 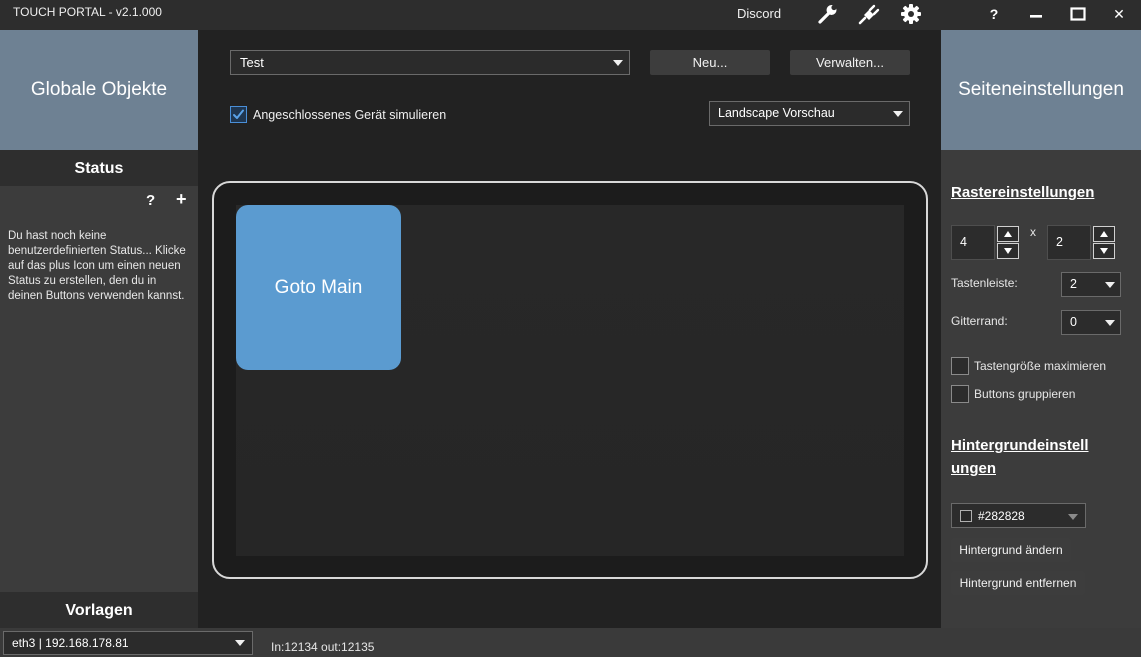 I want to click on maximize-icon, so click(x=1078, y=14).